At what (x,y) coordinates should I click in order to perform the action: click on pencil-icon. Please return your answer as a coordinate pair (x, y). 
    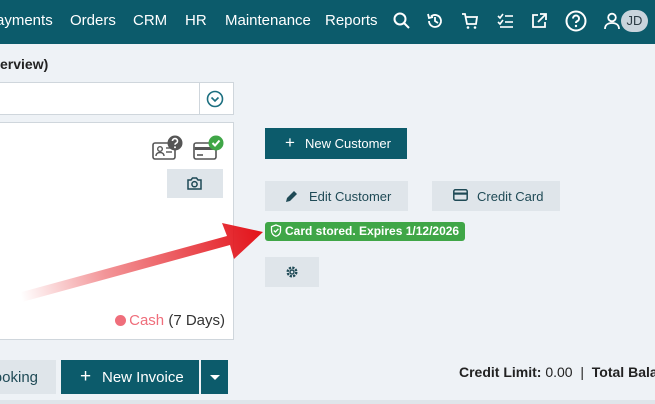
    Looking at the image, I should click on (291, 196).